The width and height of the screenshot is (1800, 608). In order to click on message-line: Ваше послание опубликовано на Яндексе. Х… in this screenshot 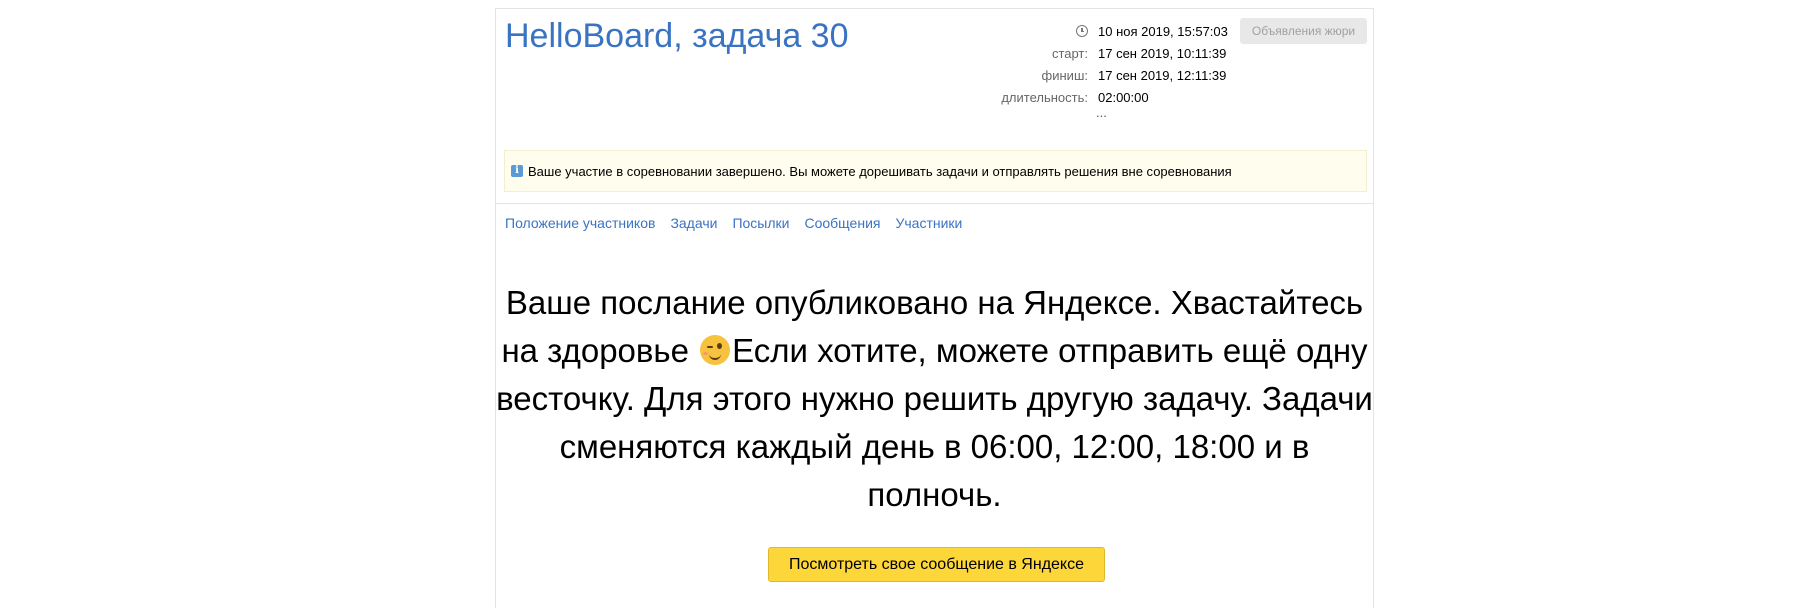, I will do `click(934, 302)`.